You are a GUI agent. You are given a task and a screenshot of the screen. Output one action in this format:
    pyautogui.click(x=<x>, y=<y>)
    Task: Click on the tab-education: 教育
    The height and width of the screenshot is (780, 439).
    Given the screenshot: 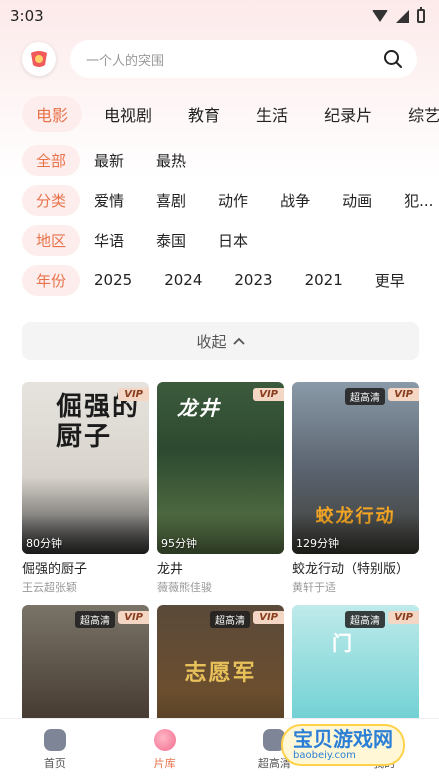 What is the action you would take?
    pyautogui.click(x=204, y=114)
    